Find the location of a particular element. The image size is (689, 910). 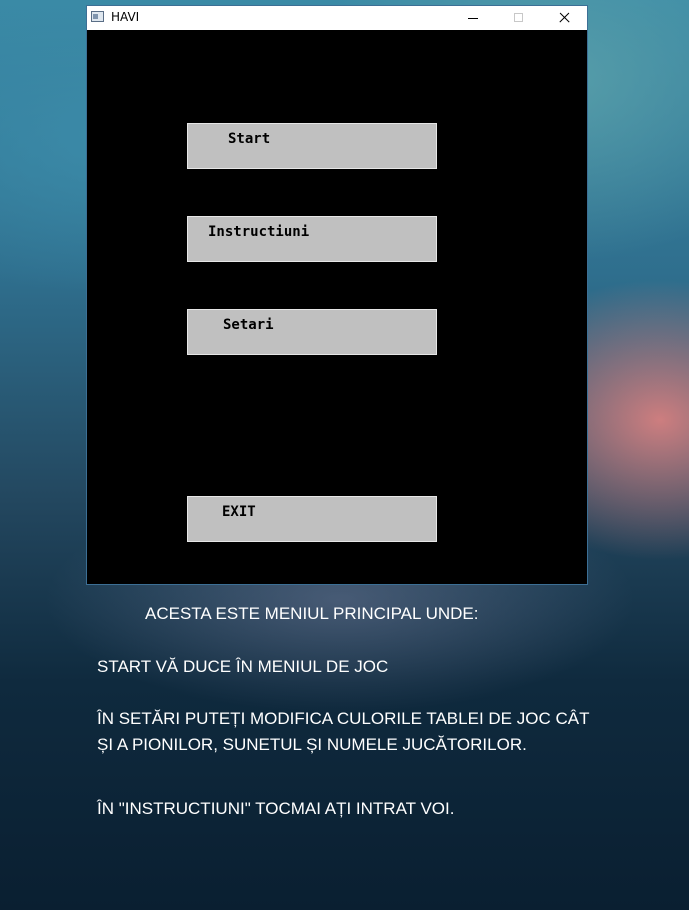

maximize-icon is located at coordinates (519, 18).